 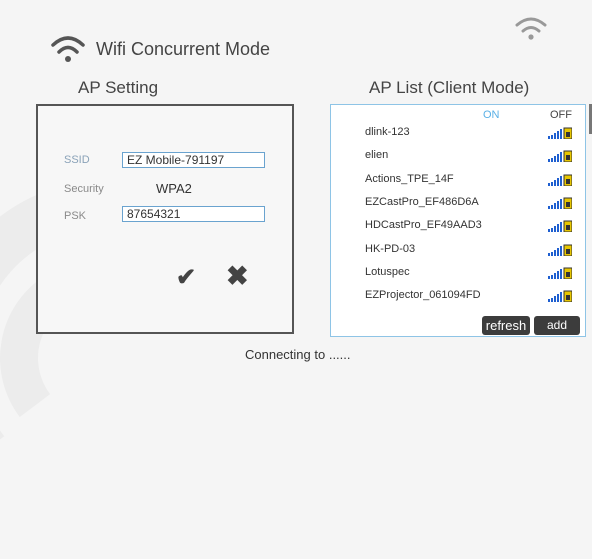 What do you see at coordinates (491, 115) in the screenshot?
I see `toggle-on: ON` at bounding box center [491, 115].